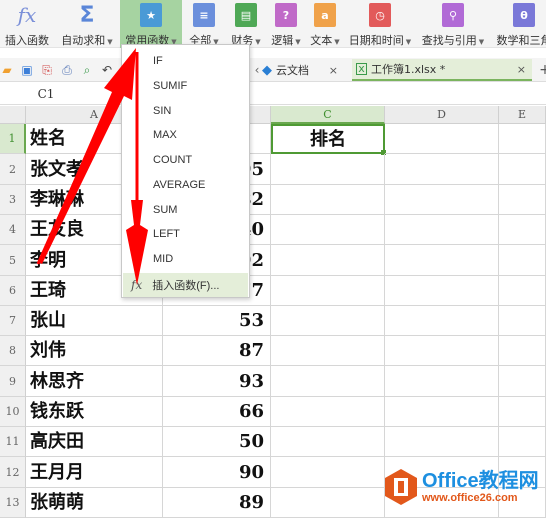  I want to click on row-header: 10, so click(13, 412).